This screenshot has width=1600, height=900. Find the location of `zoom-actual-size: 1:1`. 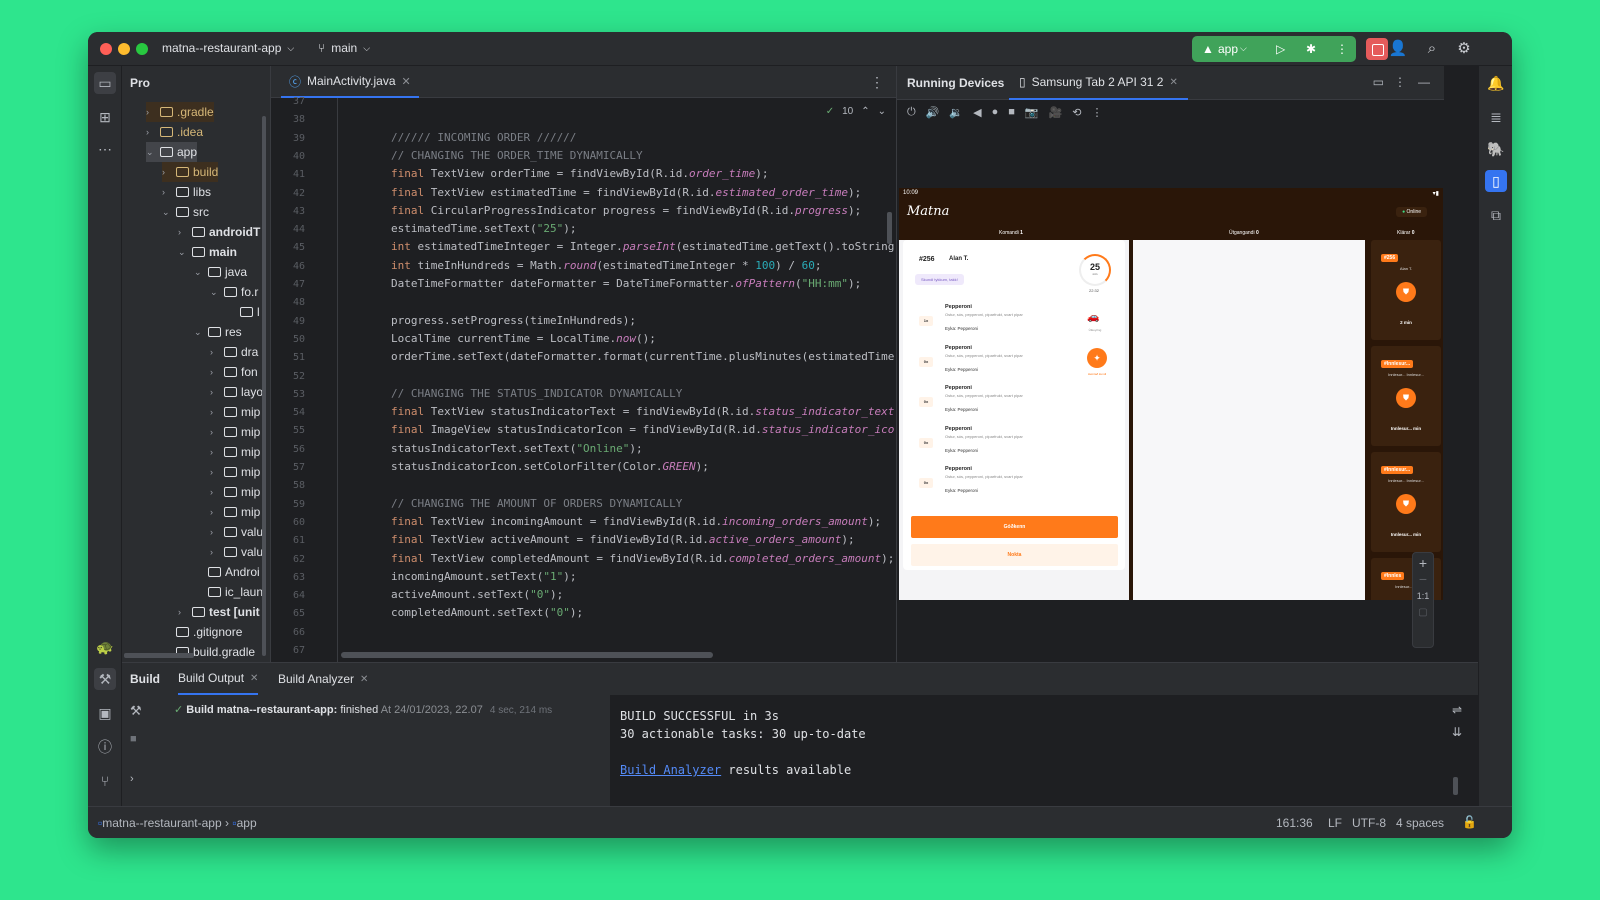

zoom-actual-size: 1:1 is located at coordinates (1423, 596).